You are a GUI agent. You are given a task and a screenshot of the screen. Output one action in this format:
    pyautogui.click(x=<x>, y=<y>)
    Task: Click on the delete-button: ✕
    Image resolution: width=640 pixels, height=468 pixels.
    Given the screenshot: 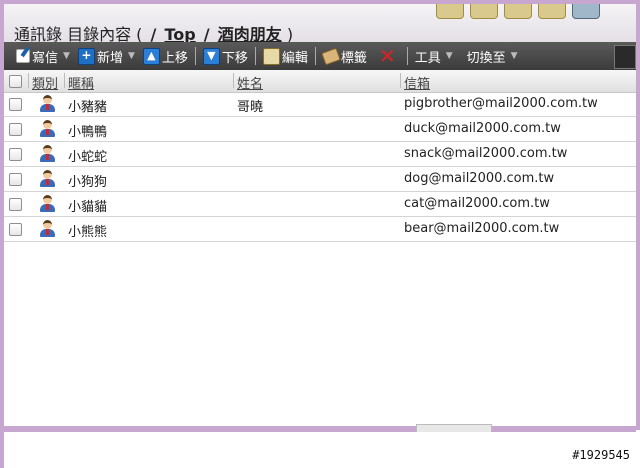 What is the action you would take?
    pyautogui.click(x=387, y=56)
    